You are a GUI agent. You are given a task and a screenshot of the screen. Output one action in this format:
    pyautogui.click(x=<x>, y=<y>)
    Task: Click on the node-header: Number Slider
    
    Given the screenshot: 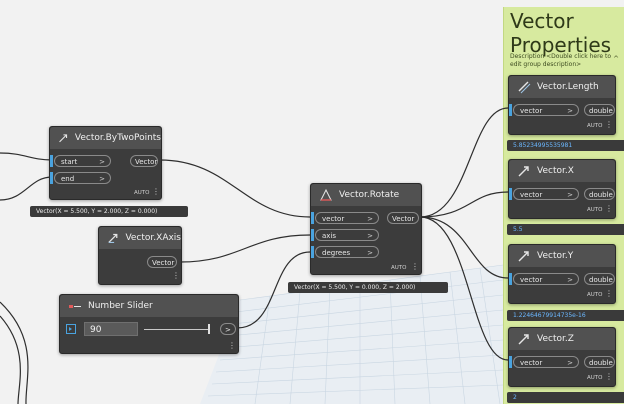 What is the action you would take?
    pyautogui.click(x=149, y=306)
    